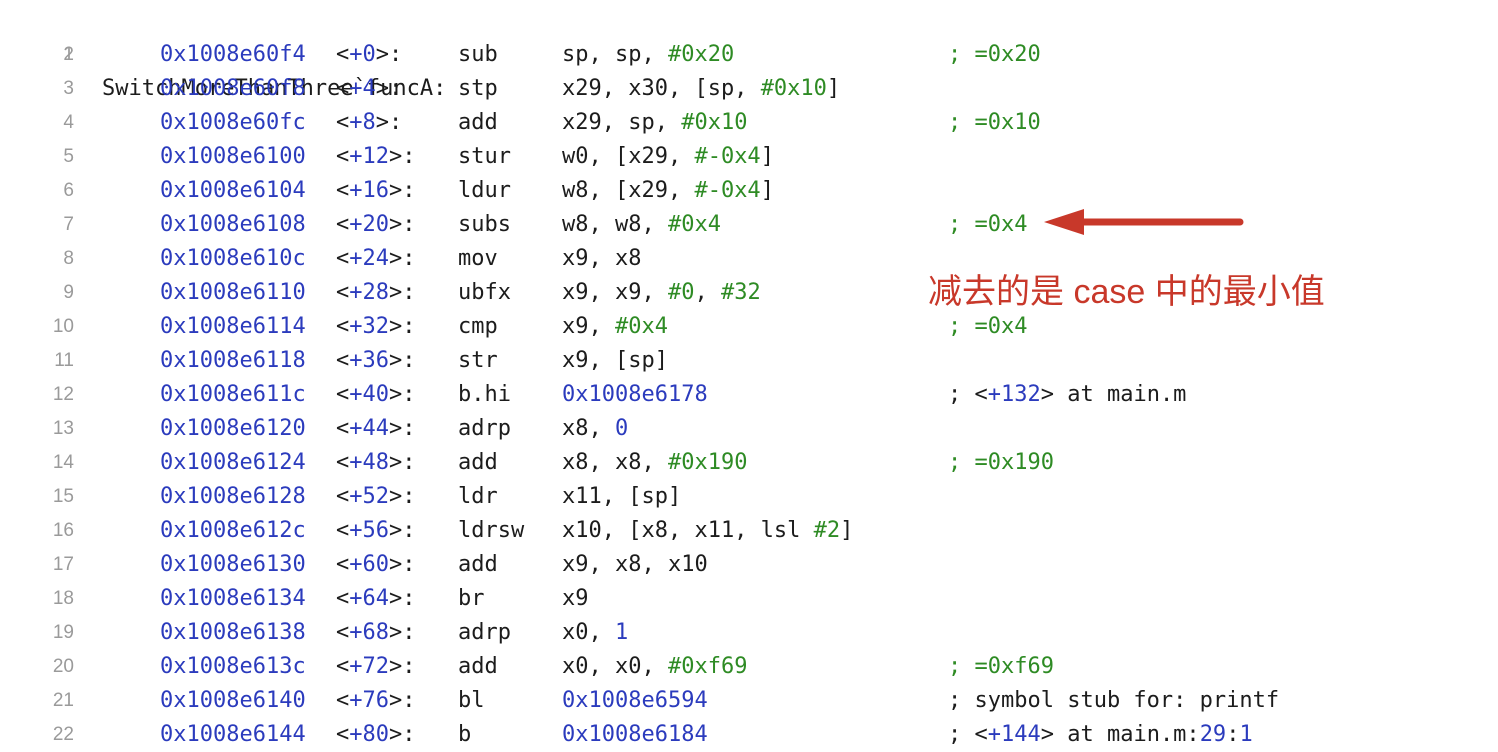 This screenshot has width=1498, height=752. I want to click on instruction-operands: x9, so click(575, 598).